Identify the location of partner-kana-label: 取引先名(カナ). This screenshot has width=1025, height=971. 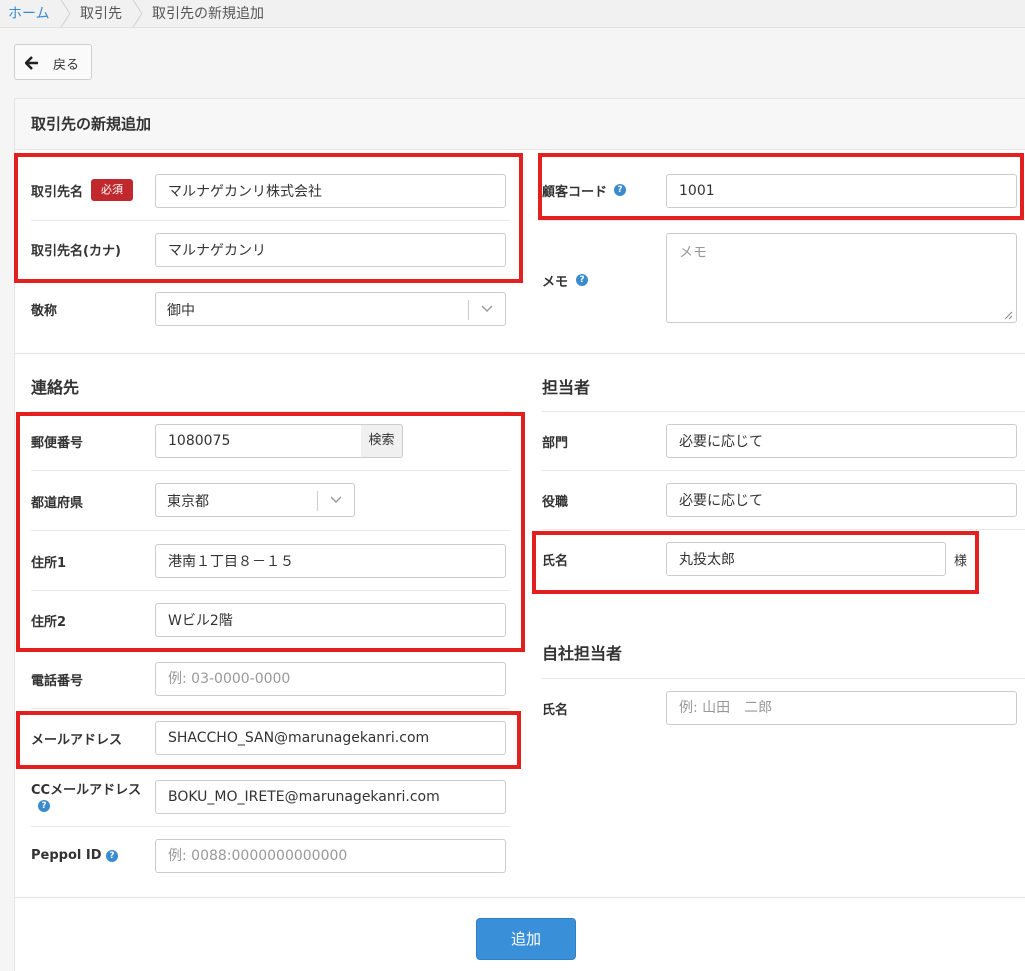
(76, 251).